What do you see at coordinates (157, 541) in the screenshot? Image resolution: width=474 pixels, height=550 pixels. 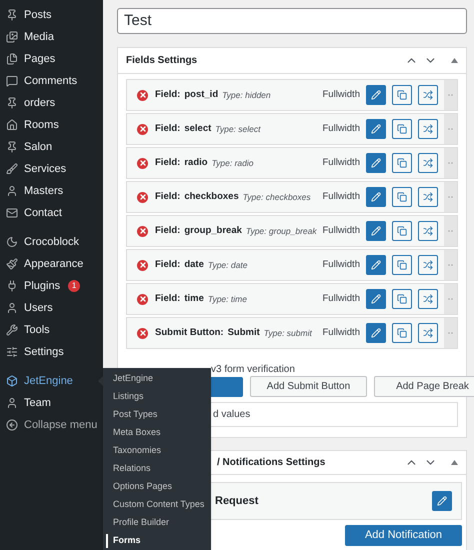 I see `submenu-item: Forms` at bounding box center [157, 541].